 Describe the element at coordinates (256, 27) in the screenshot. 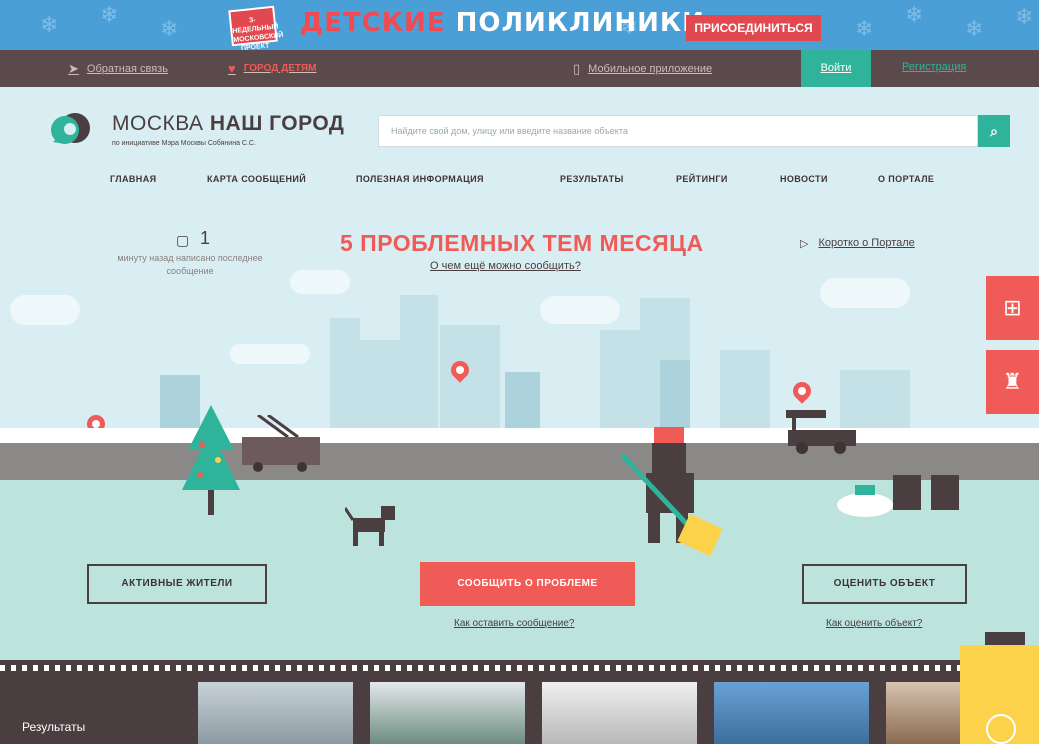

I see `promo-badge: 3-НЕДЕЛЬНЫЙ МОСКОВСКИЙ ПРОЕКТ` at that location.